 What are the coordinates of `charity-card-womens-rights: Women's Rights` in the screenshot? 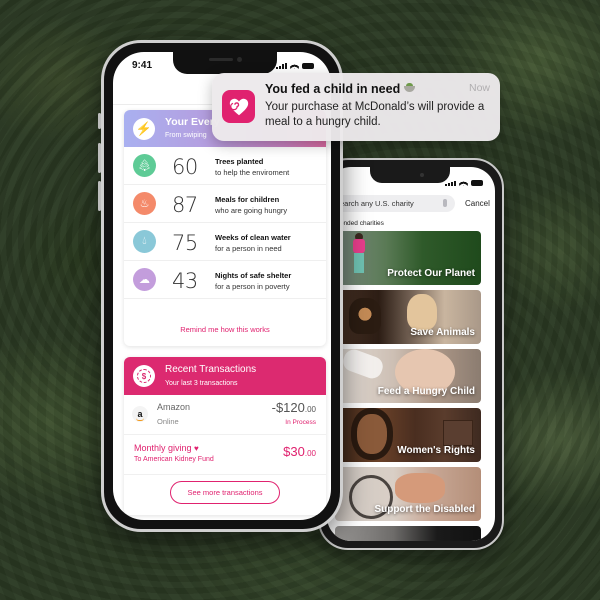 It's located at (408, 435).